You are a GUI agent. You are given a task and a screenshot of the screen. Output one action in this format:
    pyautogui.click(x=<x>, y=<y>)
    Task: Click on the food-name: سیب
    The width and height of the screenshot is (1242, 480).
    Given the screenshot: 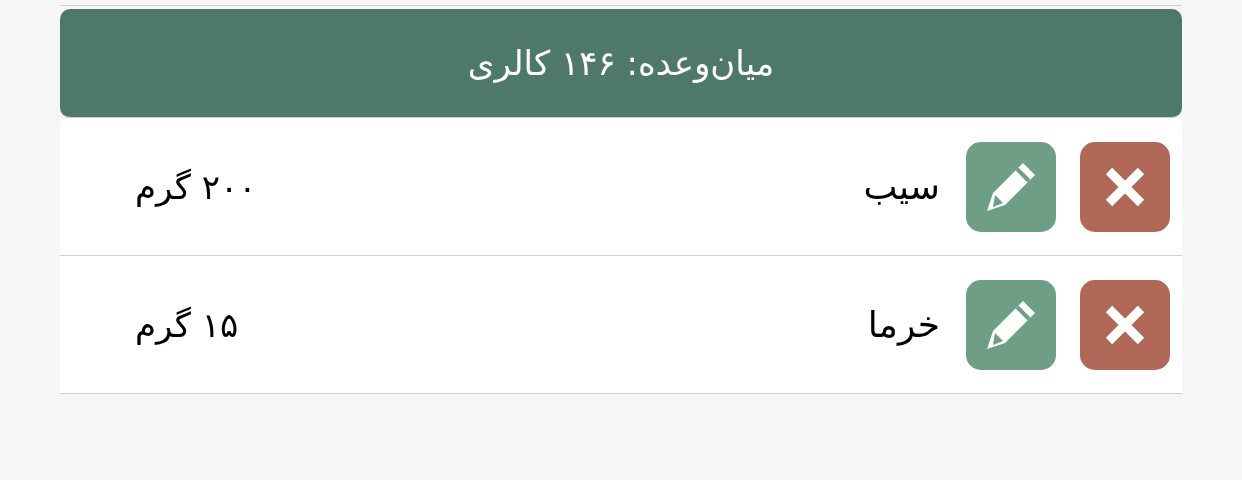 What is the action you would take?
    pyautogui.click(x=901, y=186)
    